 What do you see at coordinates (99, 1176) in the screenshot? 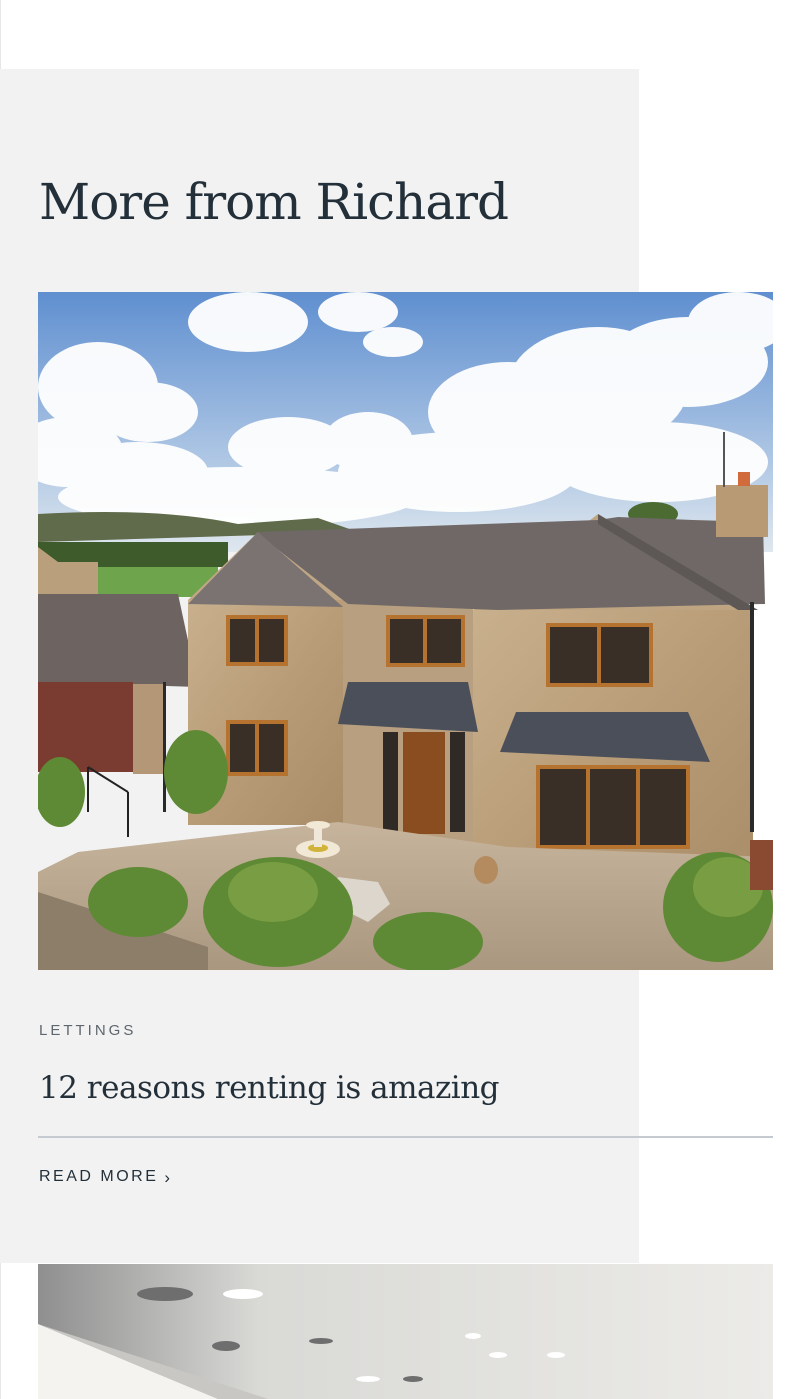
I see `read-more-label: READ MORE` at bounding box center [99, 1176].